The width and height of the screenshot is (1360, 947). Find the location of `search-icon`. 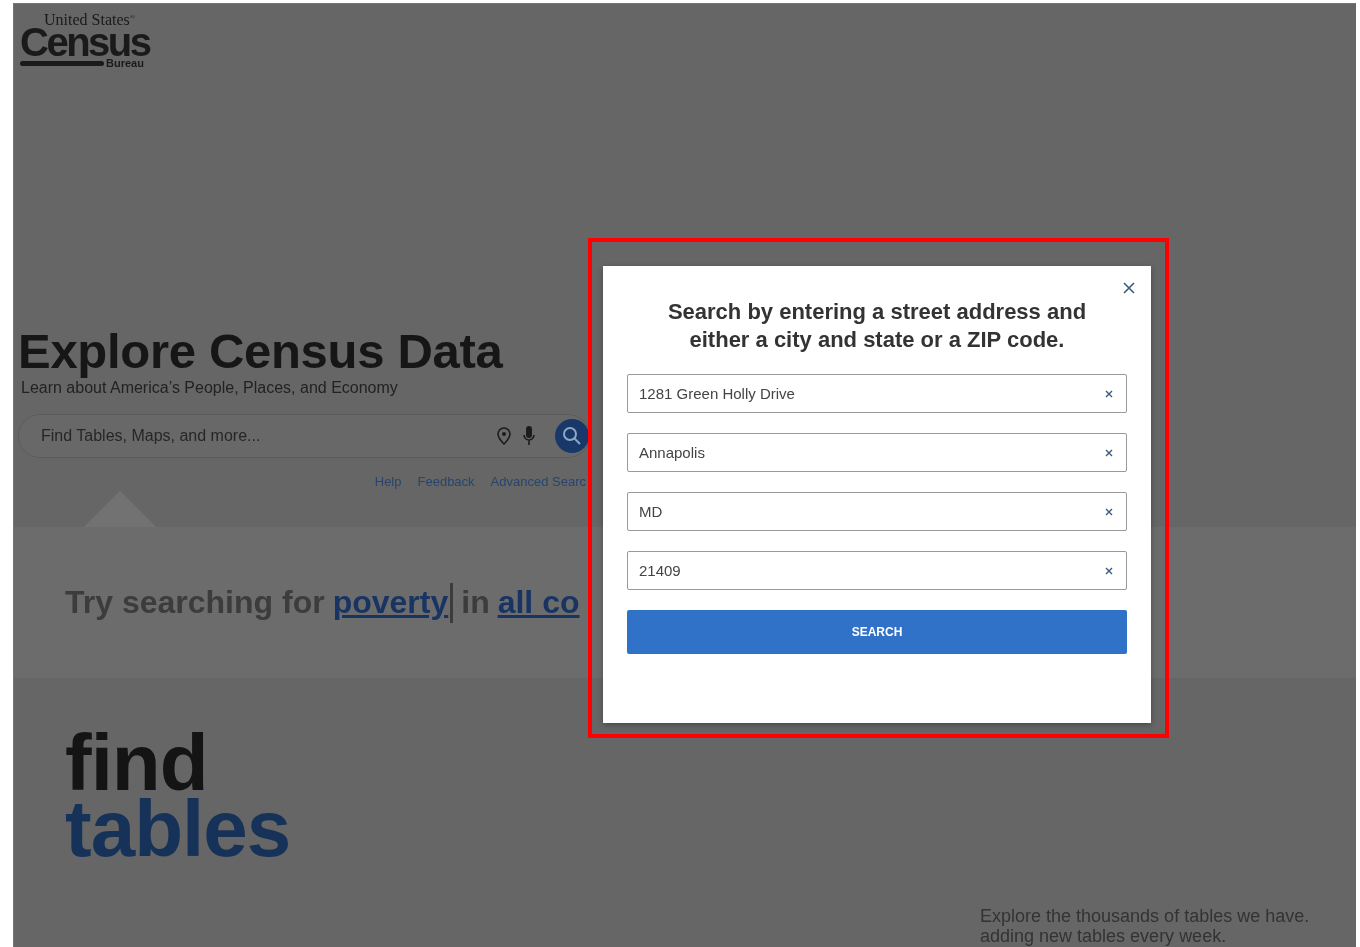

search-icon is located at coordinates (572, 436).